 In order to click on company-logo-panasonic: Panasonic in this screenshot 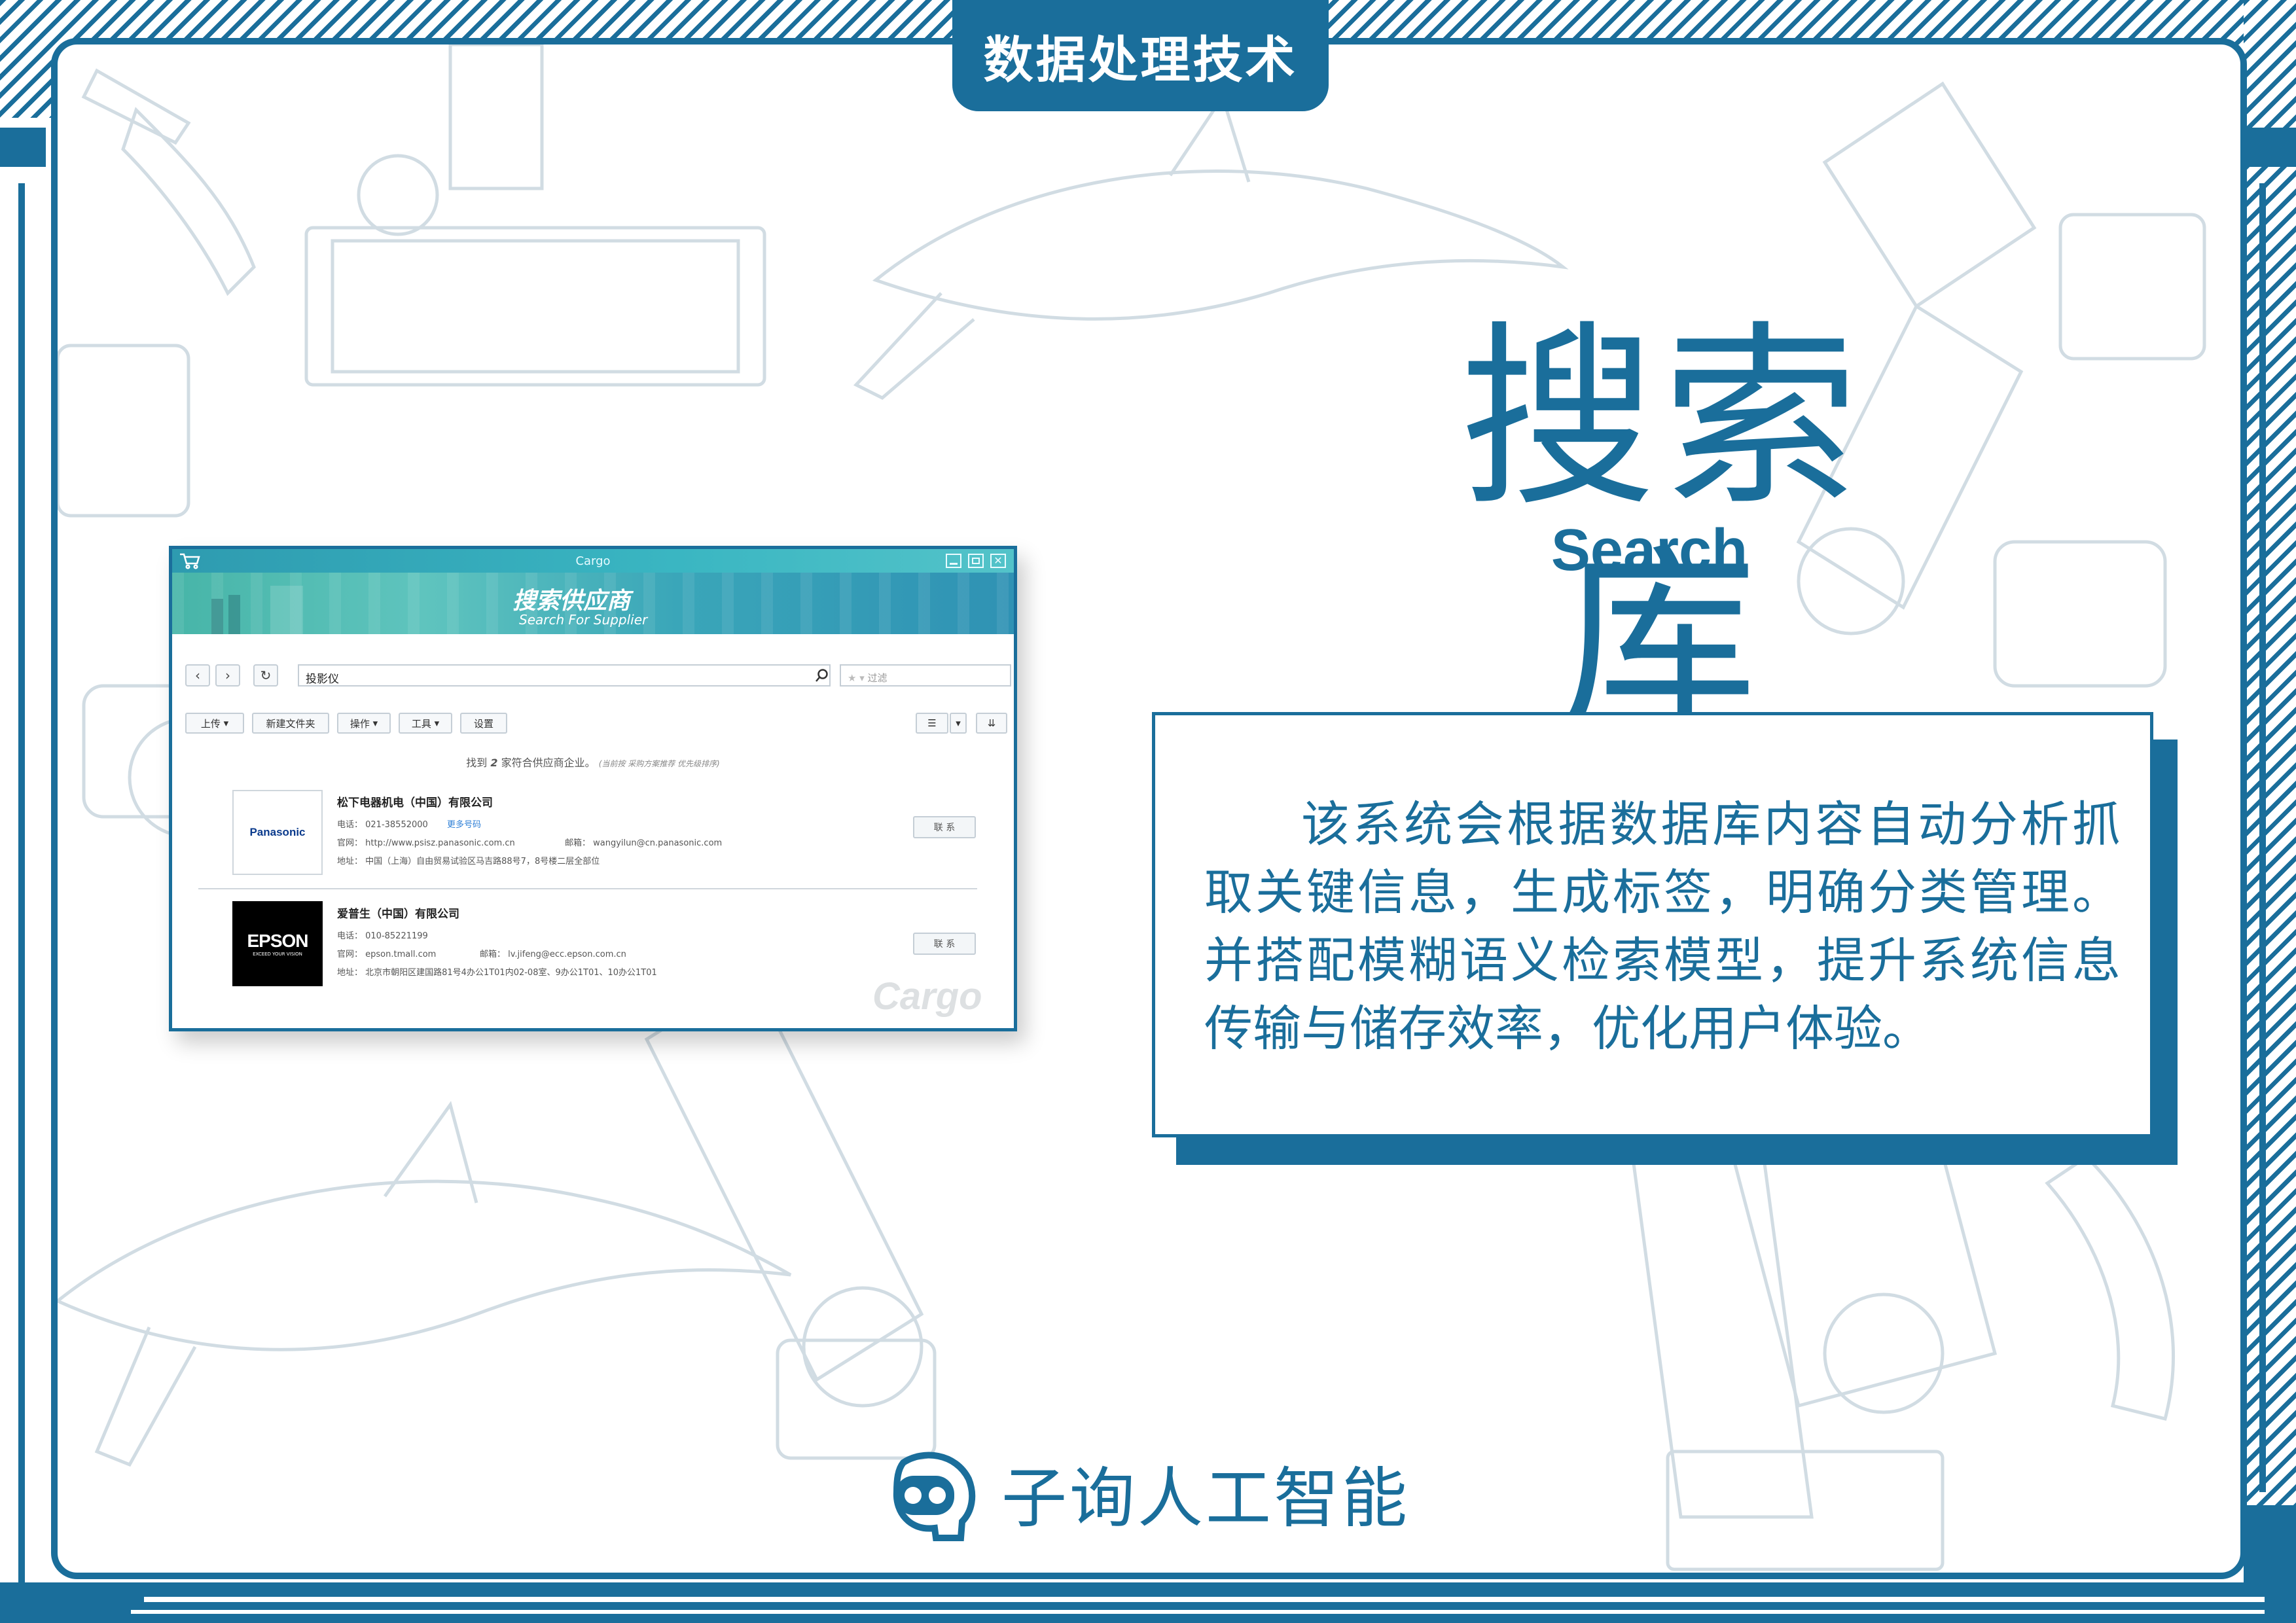, I will do `click(277, 832)`.